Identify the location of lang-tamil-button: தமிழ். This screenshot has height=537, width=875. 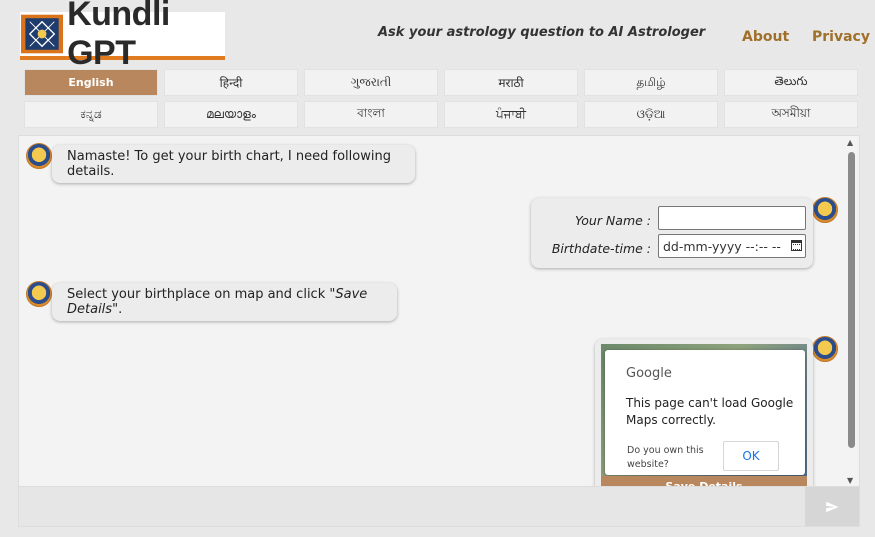
(651, 82).